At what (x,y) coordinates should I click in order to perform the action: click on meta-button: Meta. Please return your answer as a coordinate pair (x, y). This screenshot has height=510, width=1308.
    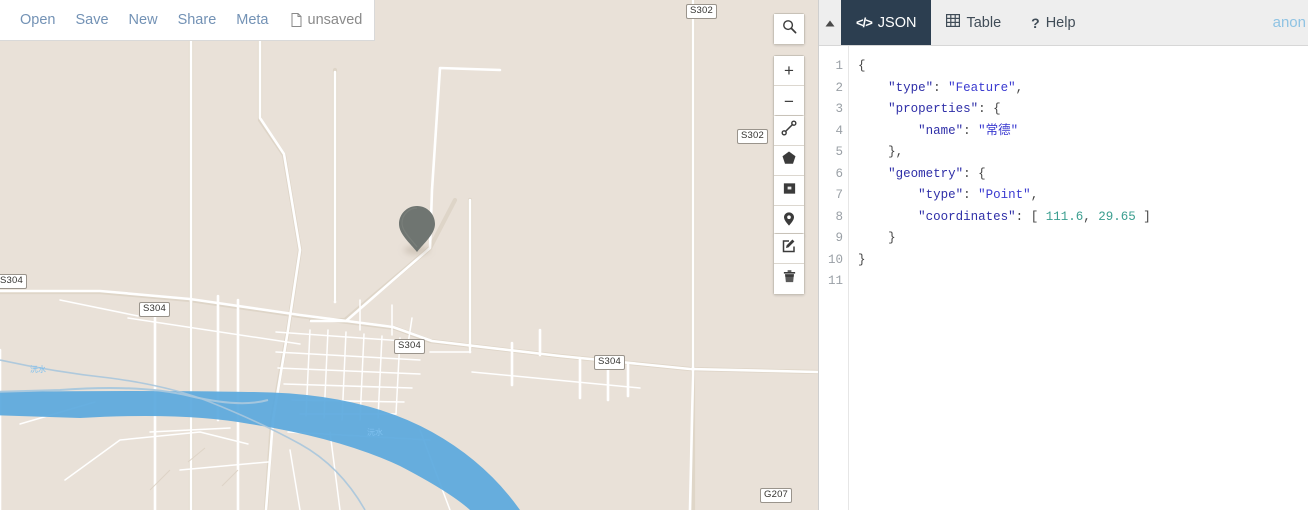
    Looking at the image, I should click on (252, 20).